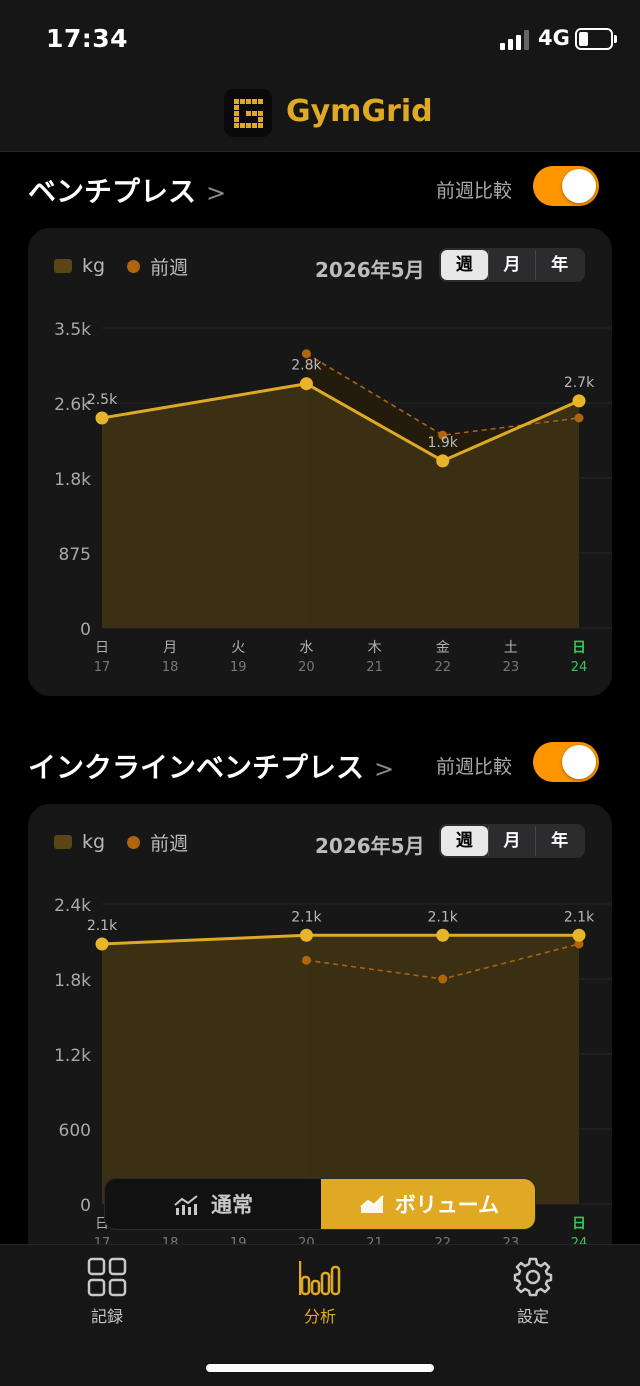 This screenshot has height=1386, width=640. What do you see at coordinates (75, 555) in the screenshot?
I see `y-tick-label: 875` at bounding box center [75, 555].